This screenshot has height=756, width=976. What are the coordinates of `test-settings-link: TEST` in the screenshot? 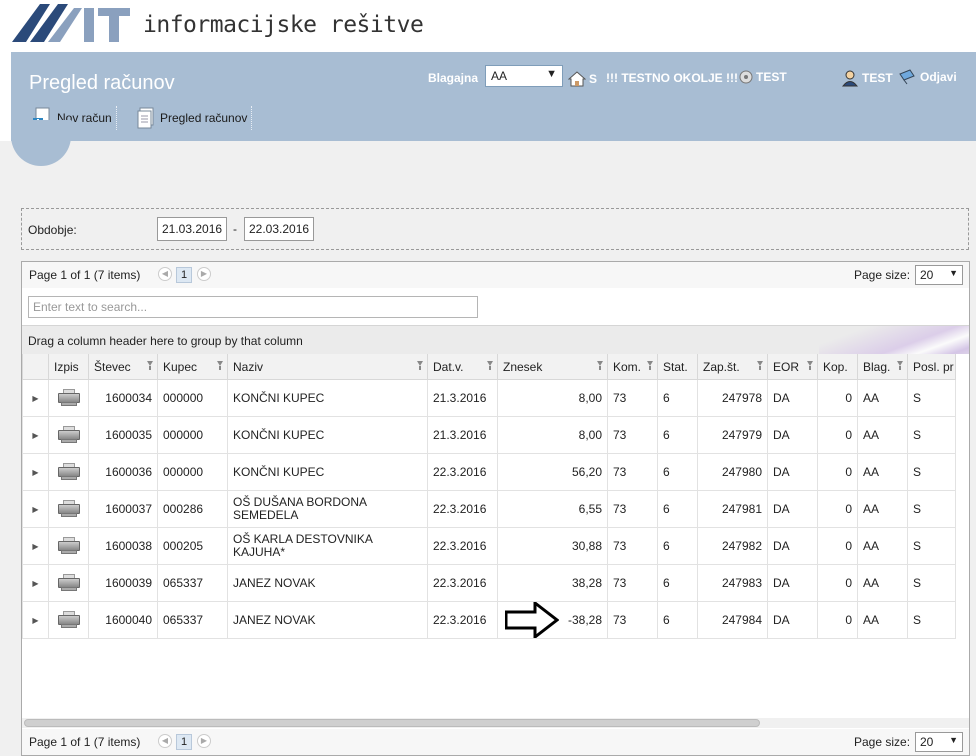 It's located at (762, 77).